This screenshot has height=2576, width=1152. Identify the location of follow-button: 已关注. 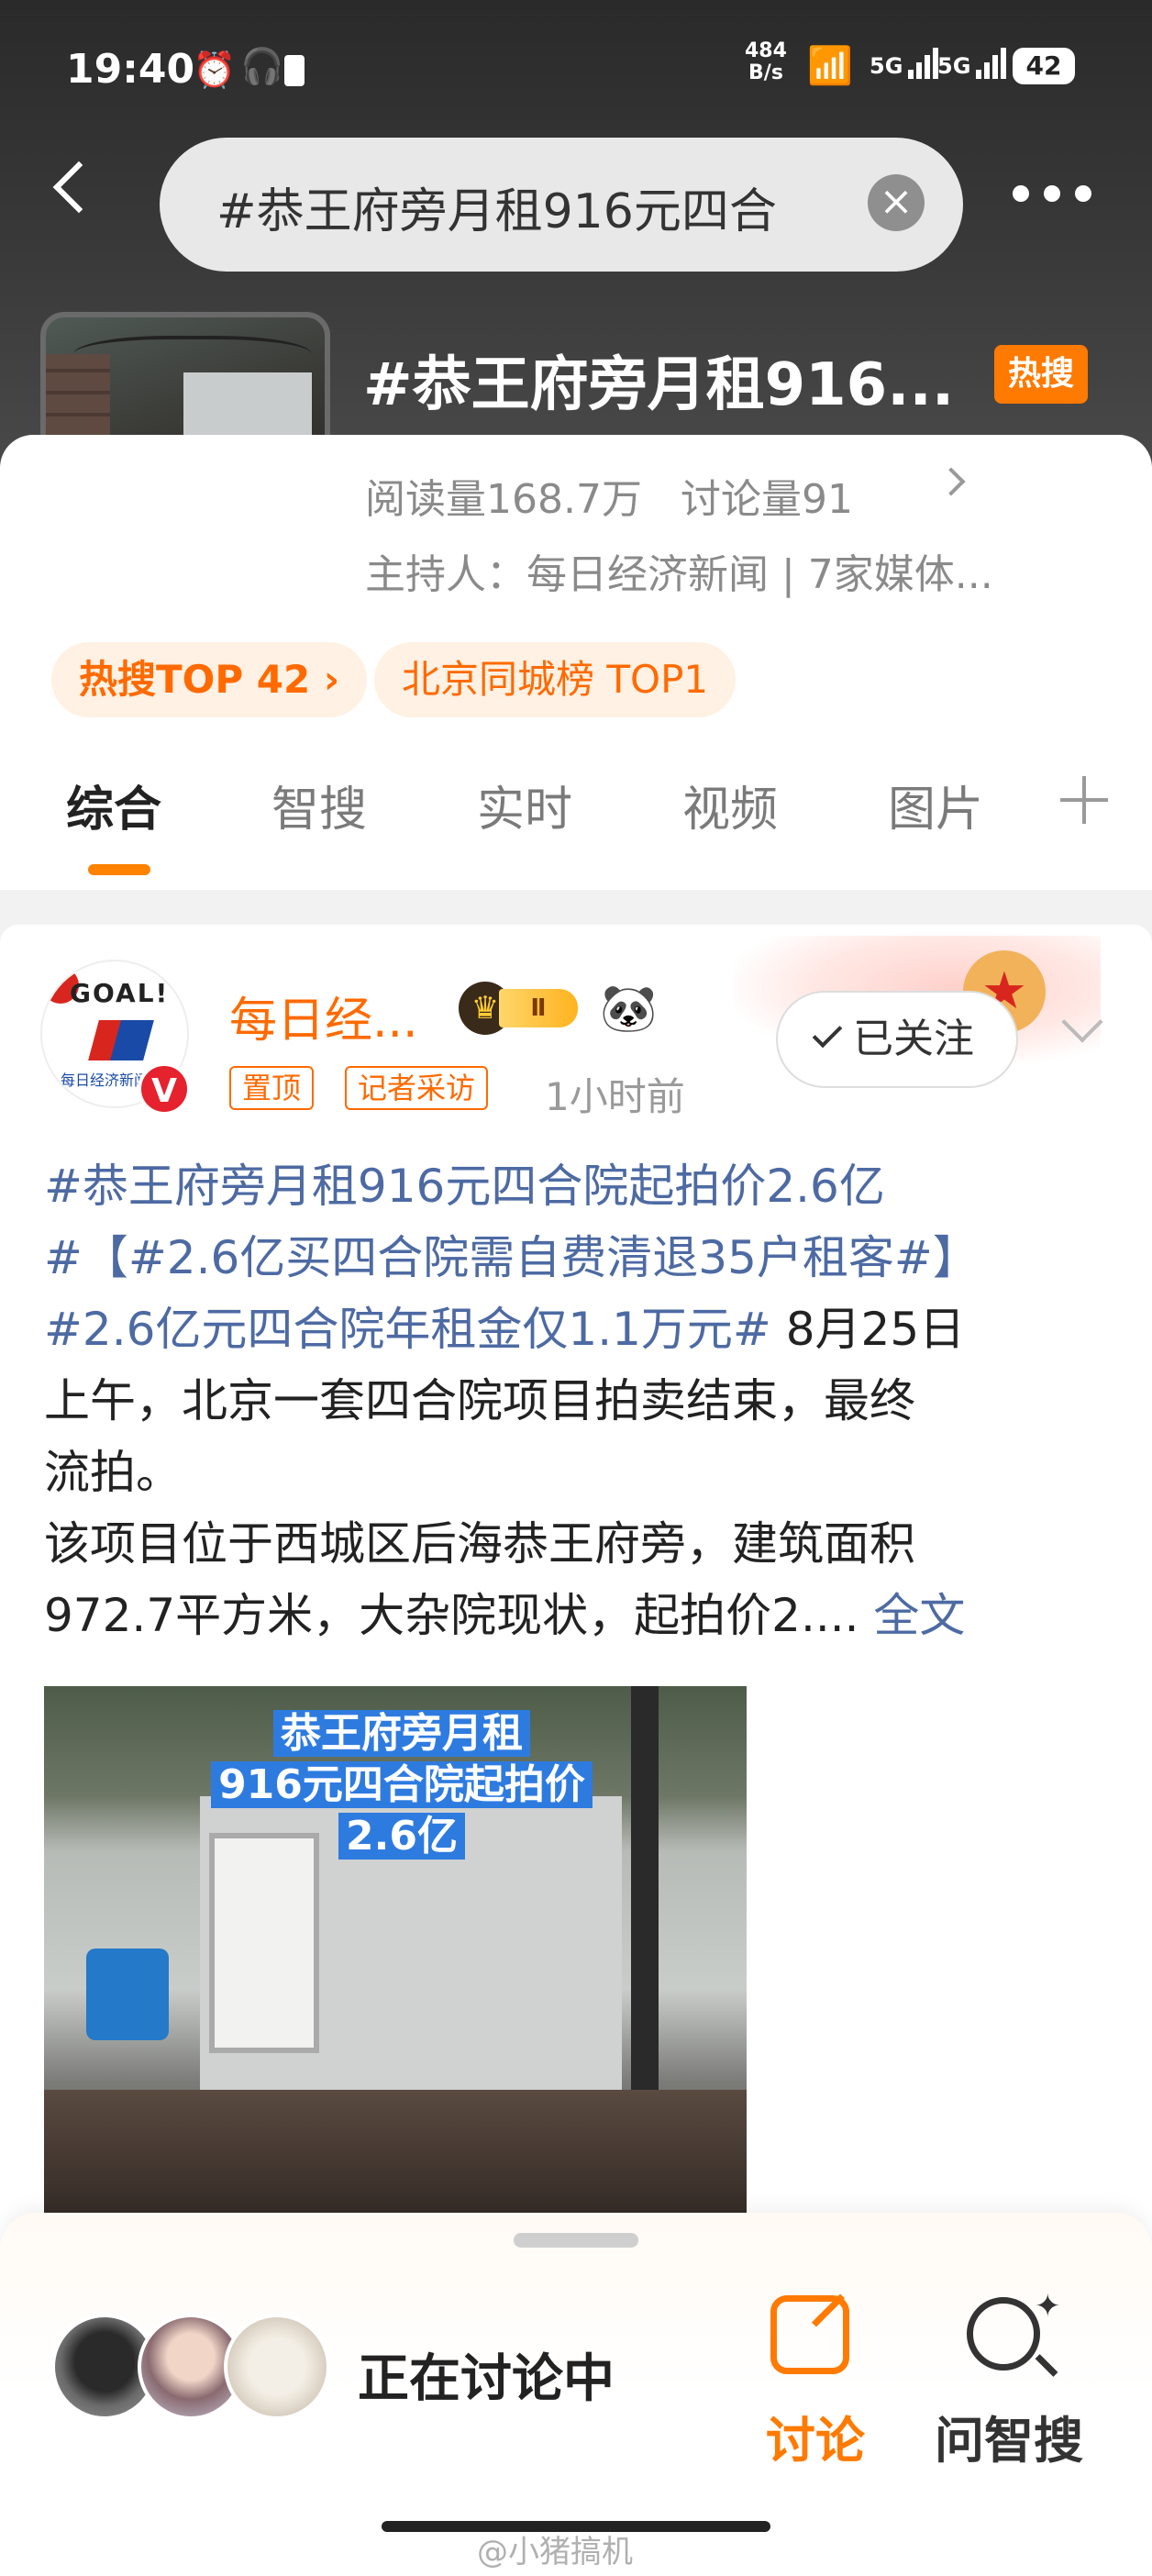
(897, 1039).